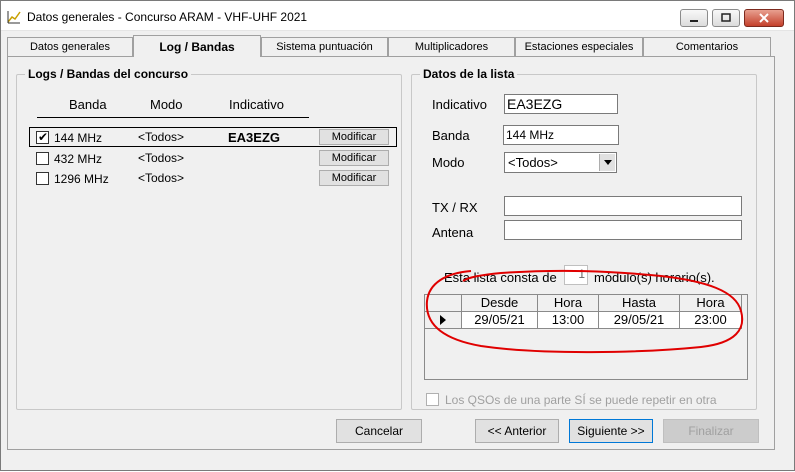  What do you see at coordinates (14, 17) in the screenshot?
I see `chart-icon` at bounding box center [14, 17].